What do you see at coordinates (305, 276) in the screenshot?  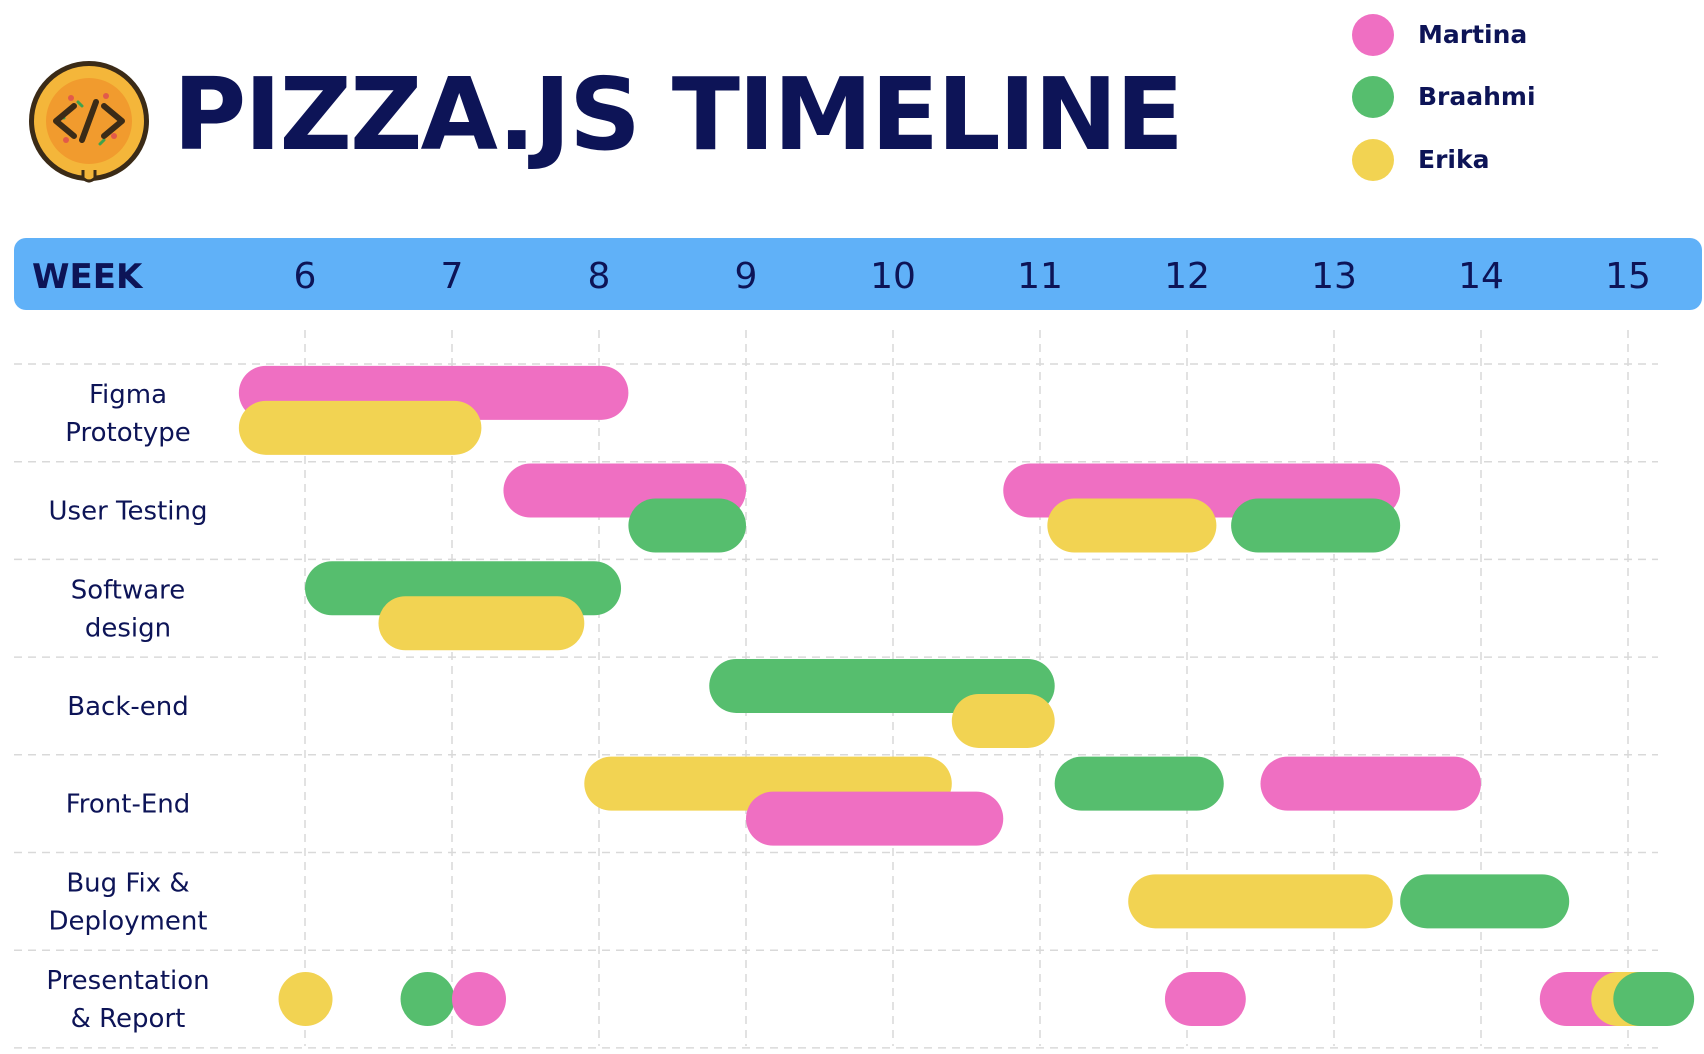 I see `week-tick-label: 6` at bounding box center [305, 276].